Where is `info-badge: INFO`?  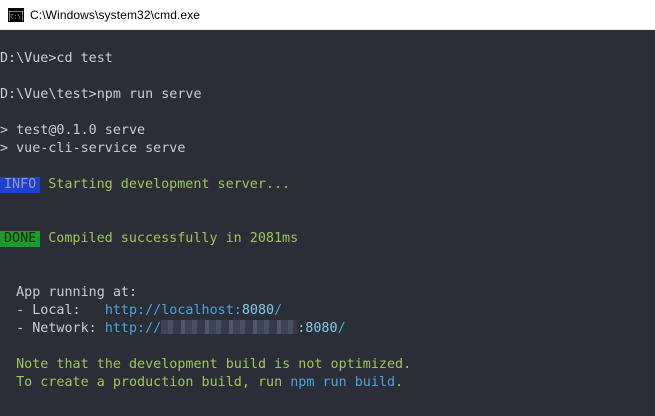
info-badge: INFO is located at coordinates (20, 185).